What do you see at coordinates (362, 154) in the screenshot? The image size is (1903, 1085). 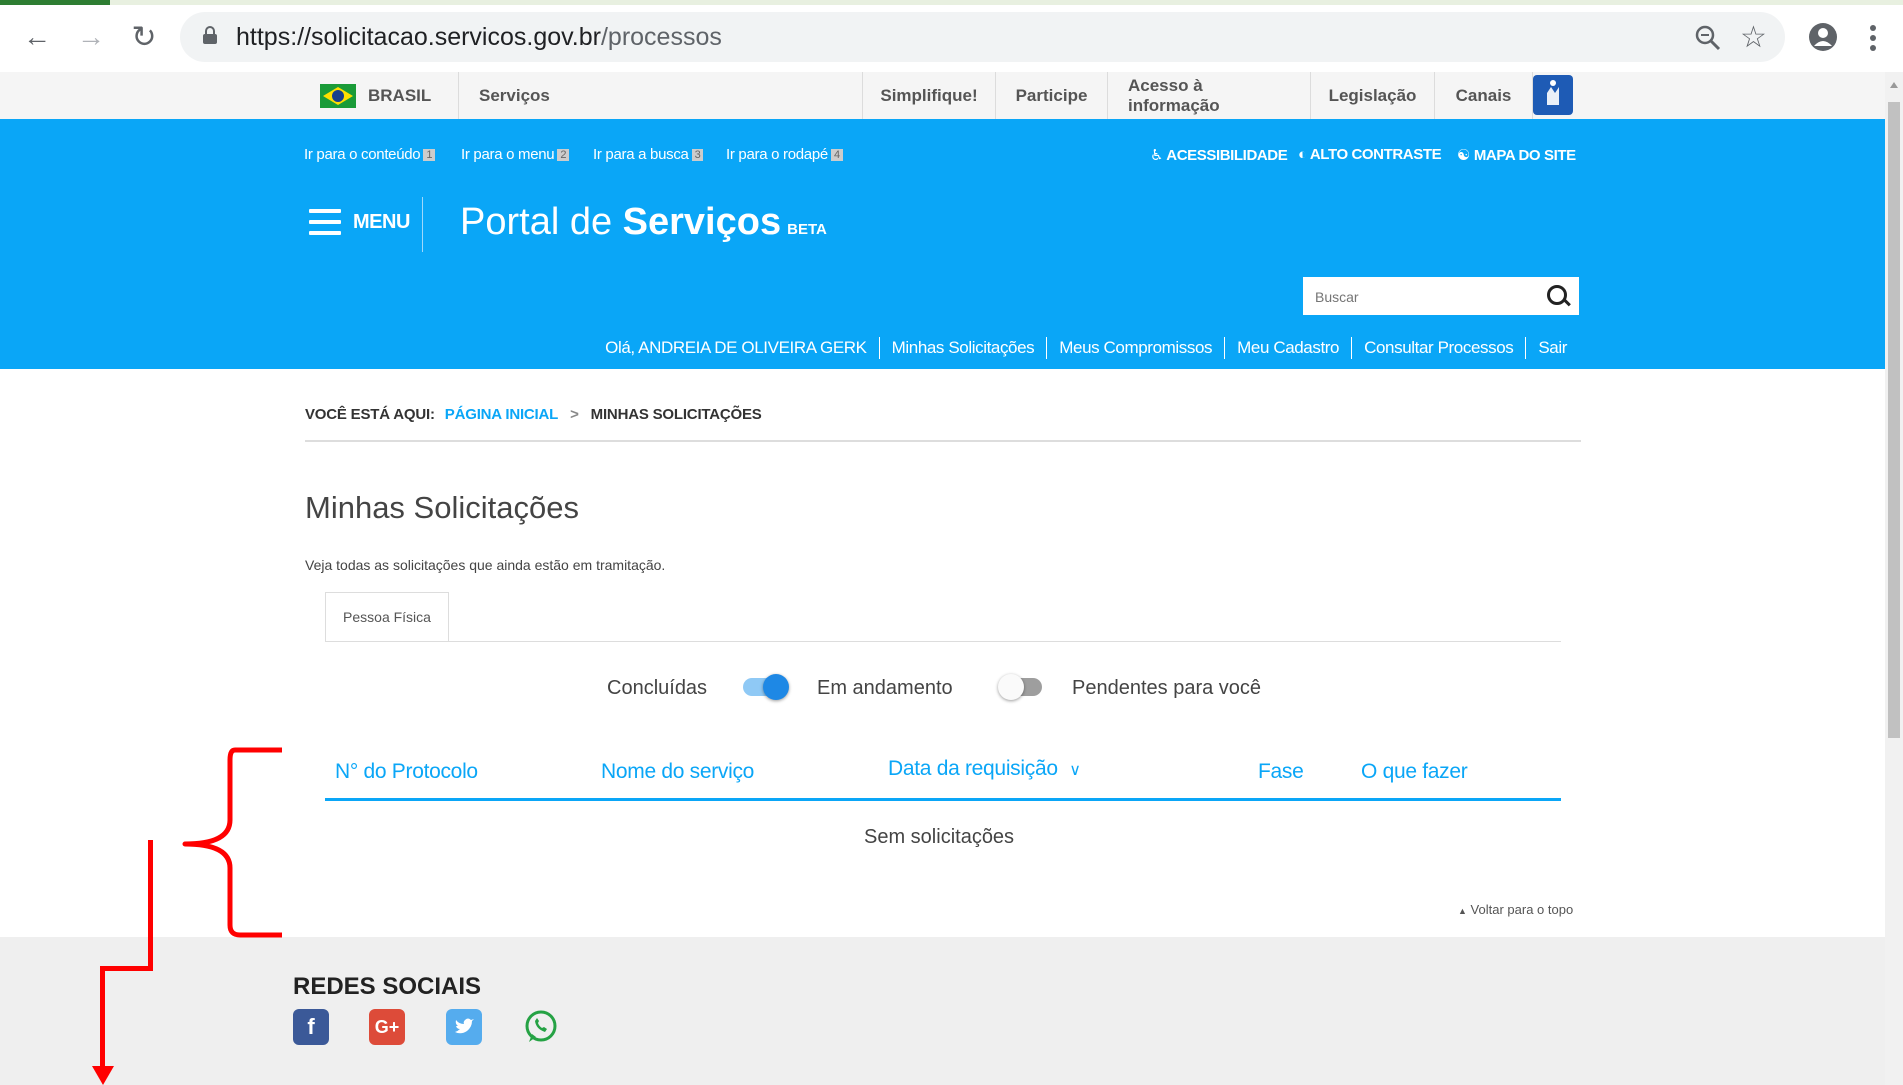 I see `skip-link-label: Ir para o conteúdo` at bounding box center [362, 154].